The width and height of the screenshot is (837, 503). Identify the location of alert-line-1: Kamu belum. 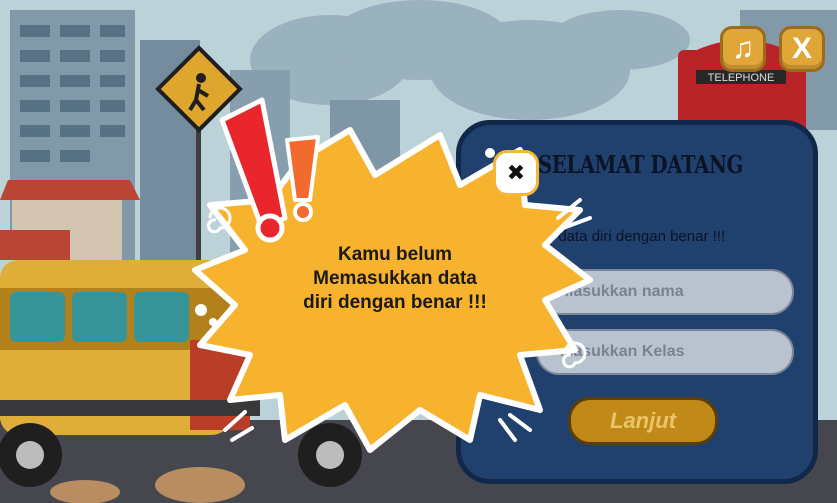
(395, 254).